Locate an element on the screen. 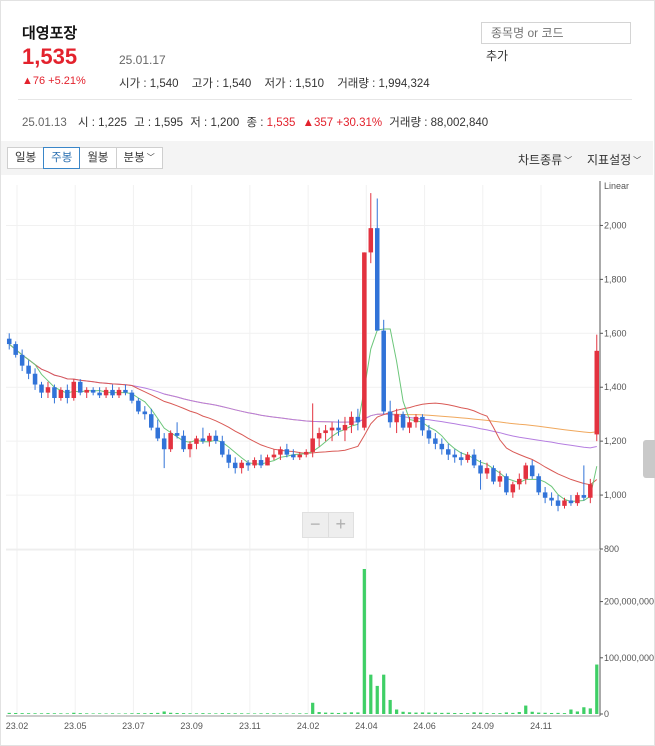 The height and width of the screenshot is (746, 655). zoom-in-button: + is located at coordinates (340, 525).